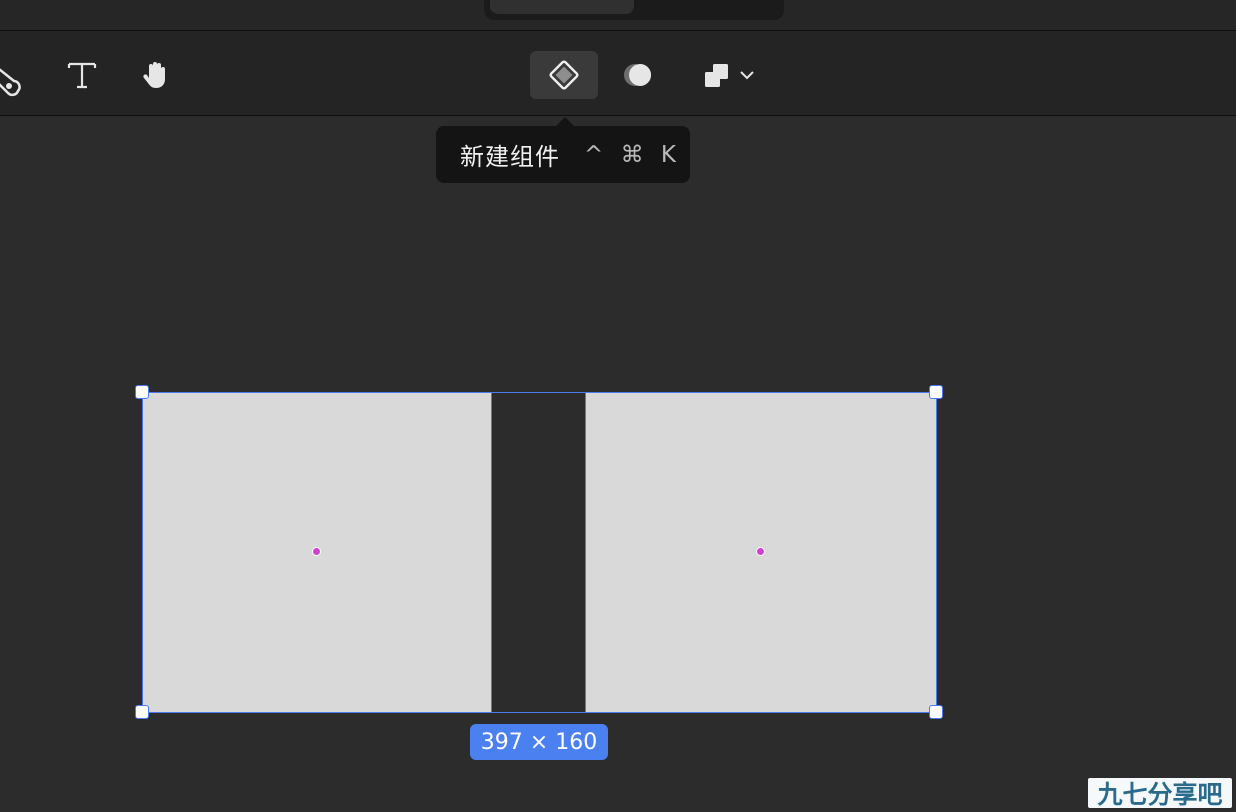  What do you see at coordinates (716, 75) in the screenshot?
I see `boolean-union-icon` at bounding box center [716, 75].